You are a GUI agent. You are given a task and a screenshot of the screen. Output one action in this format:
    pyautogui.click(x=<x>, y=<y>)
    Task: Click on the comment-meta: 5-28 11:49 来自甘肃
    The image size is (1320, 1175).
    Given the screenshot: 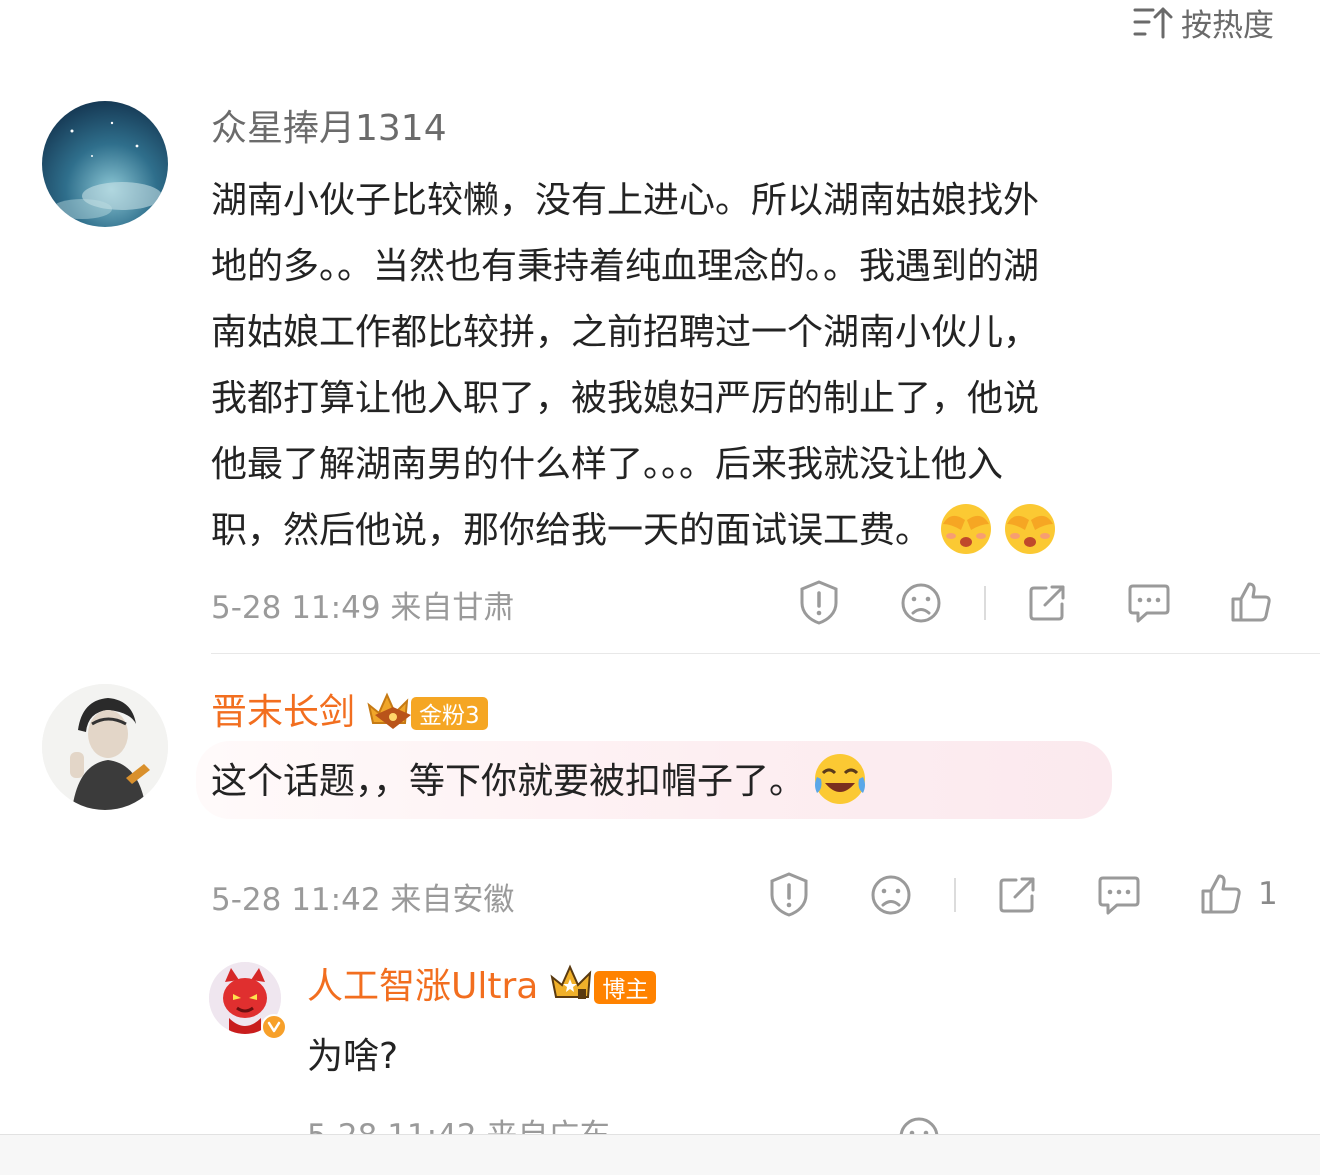 What is the action you would take?
    pyautogui.click(x=362, y=604)
    